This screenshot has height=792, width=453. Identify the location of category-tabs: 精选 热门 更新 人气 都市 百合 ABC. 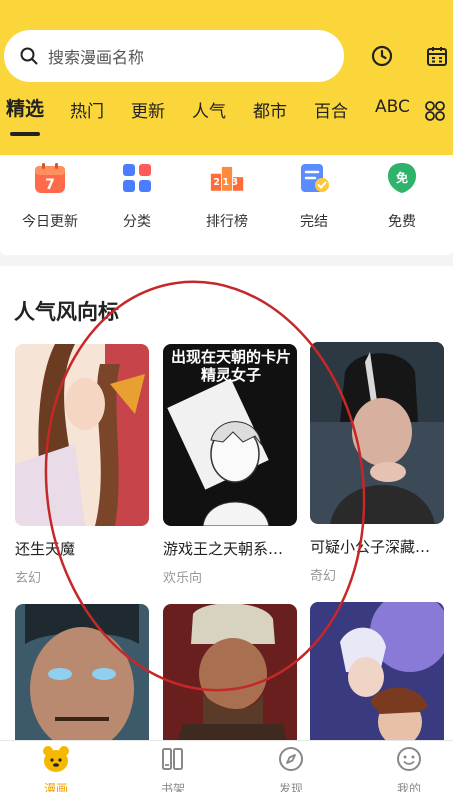
(226, 114).